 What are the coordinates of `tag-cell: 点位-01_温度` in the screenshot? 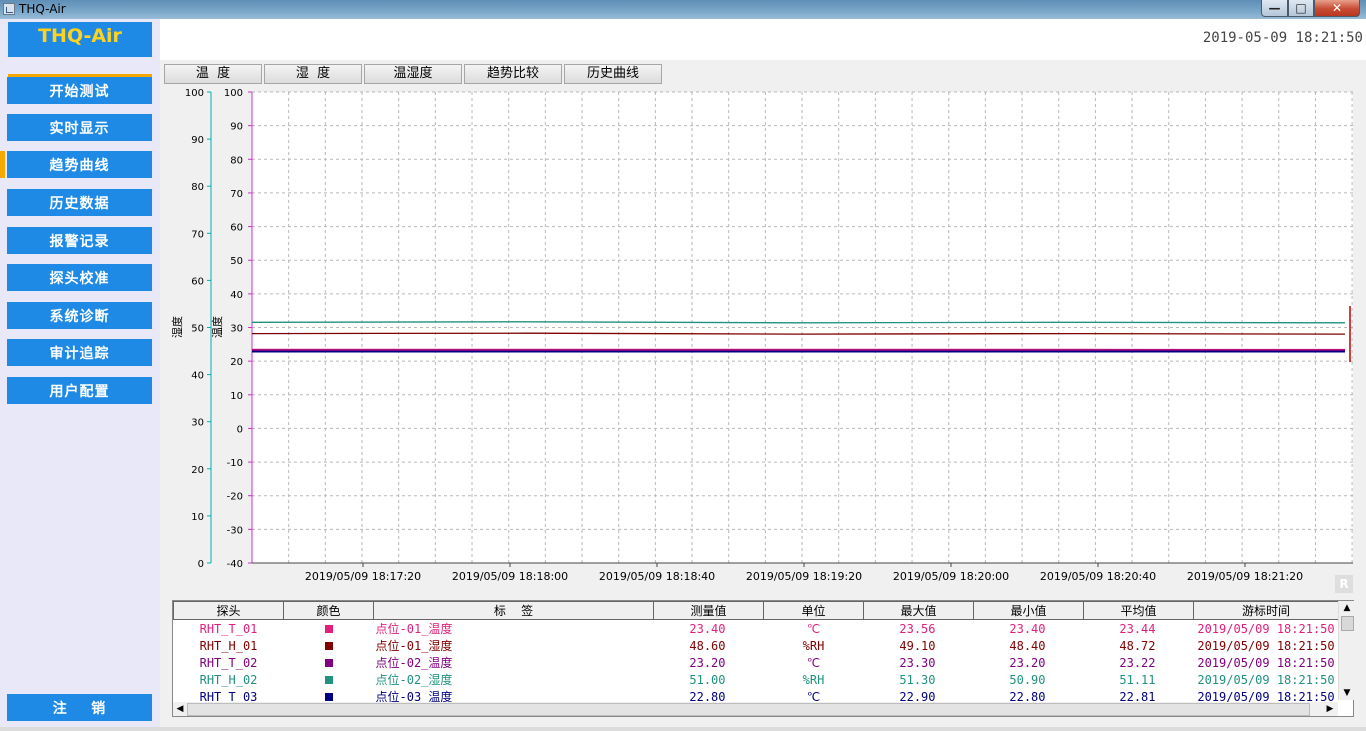 It's located at (414, 629).